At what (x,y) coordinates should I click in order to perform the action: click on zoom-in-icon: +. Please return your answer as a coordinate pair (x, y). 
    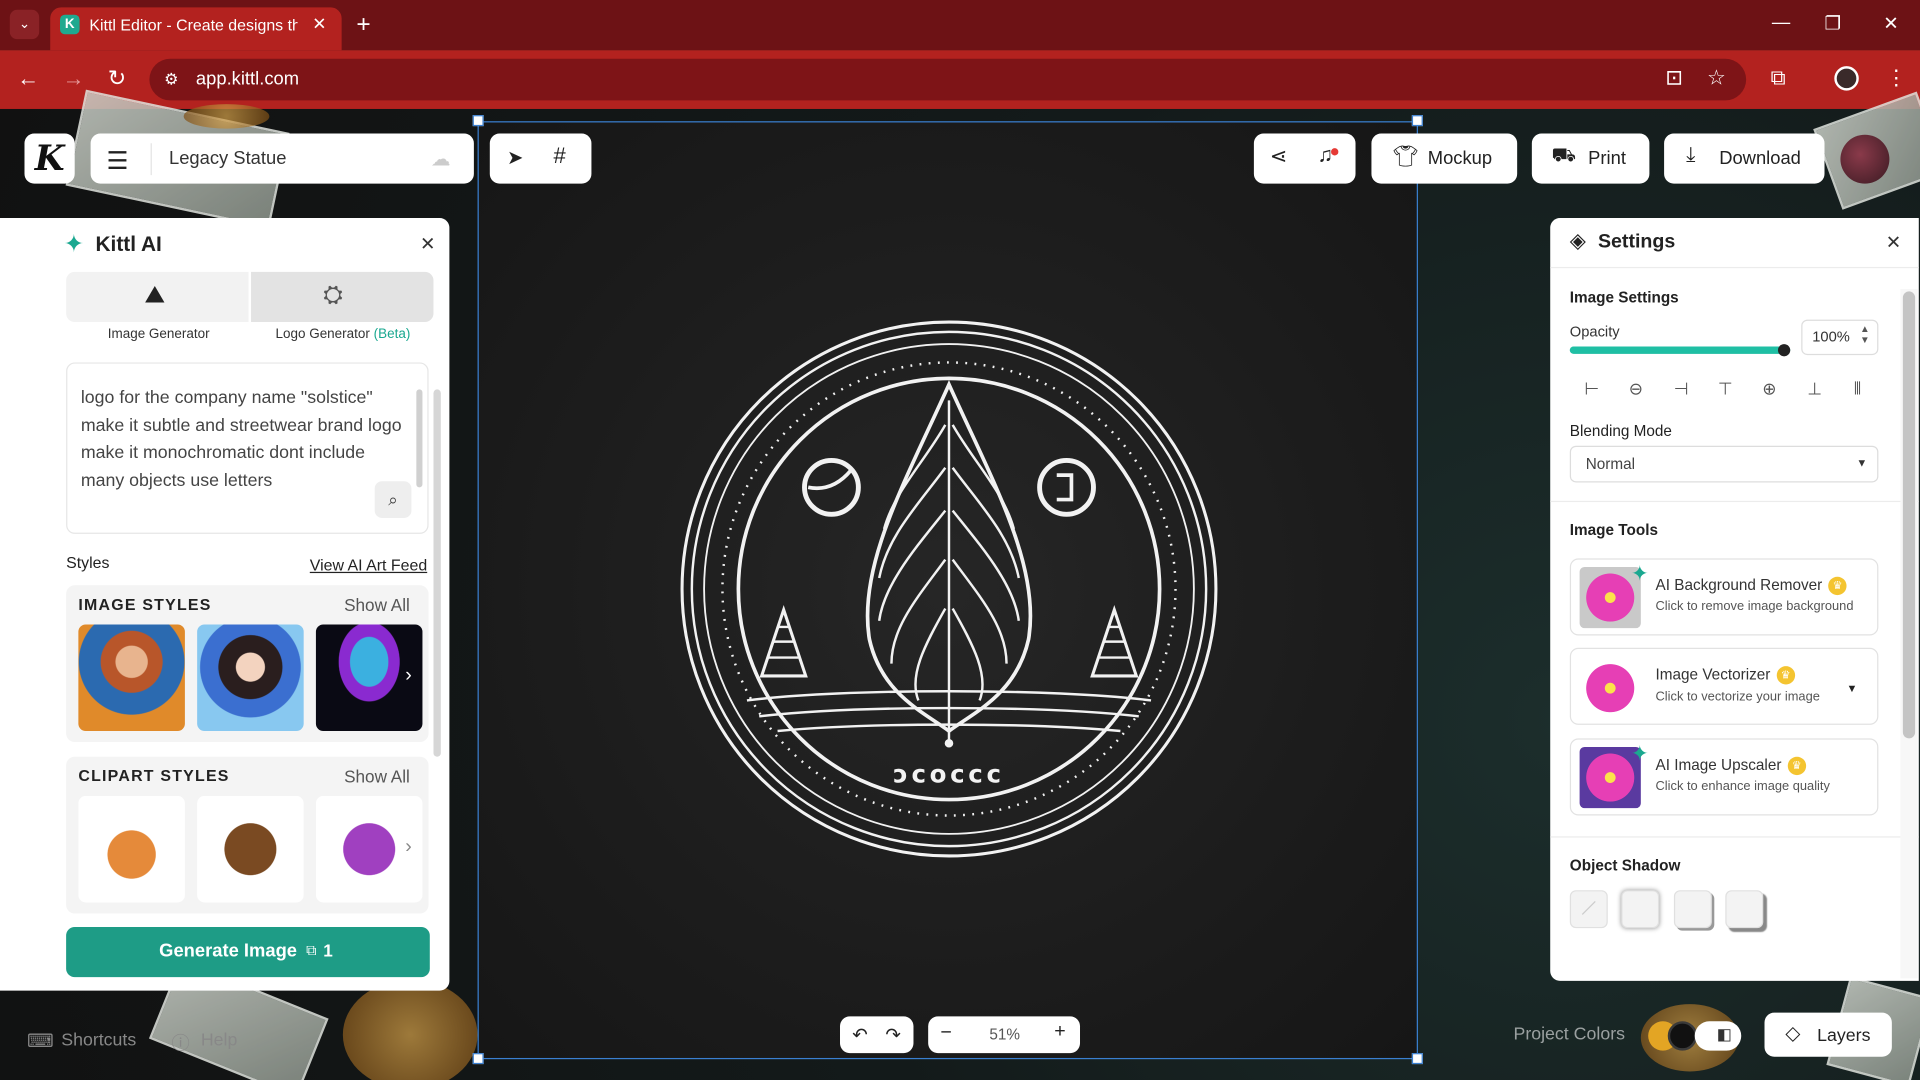
    Looking at the image, I should click on (1059, 1032).